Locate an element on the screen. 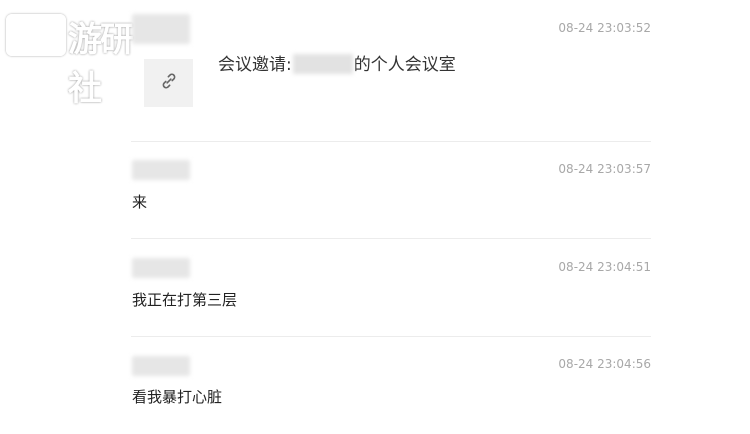 The width and height of the screenshot is (750, 434). message-text: 我正在打第三层 is located at coordinates (185, 300).